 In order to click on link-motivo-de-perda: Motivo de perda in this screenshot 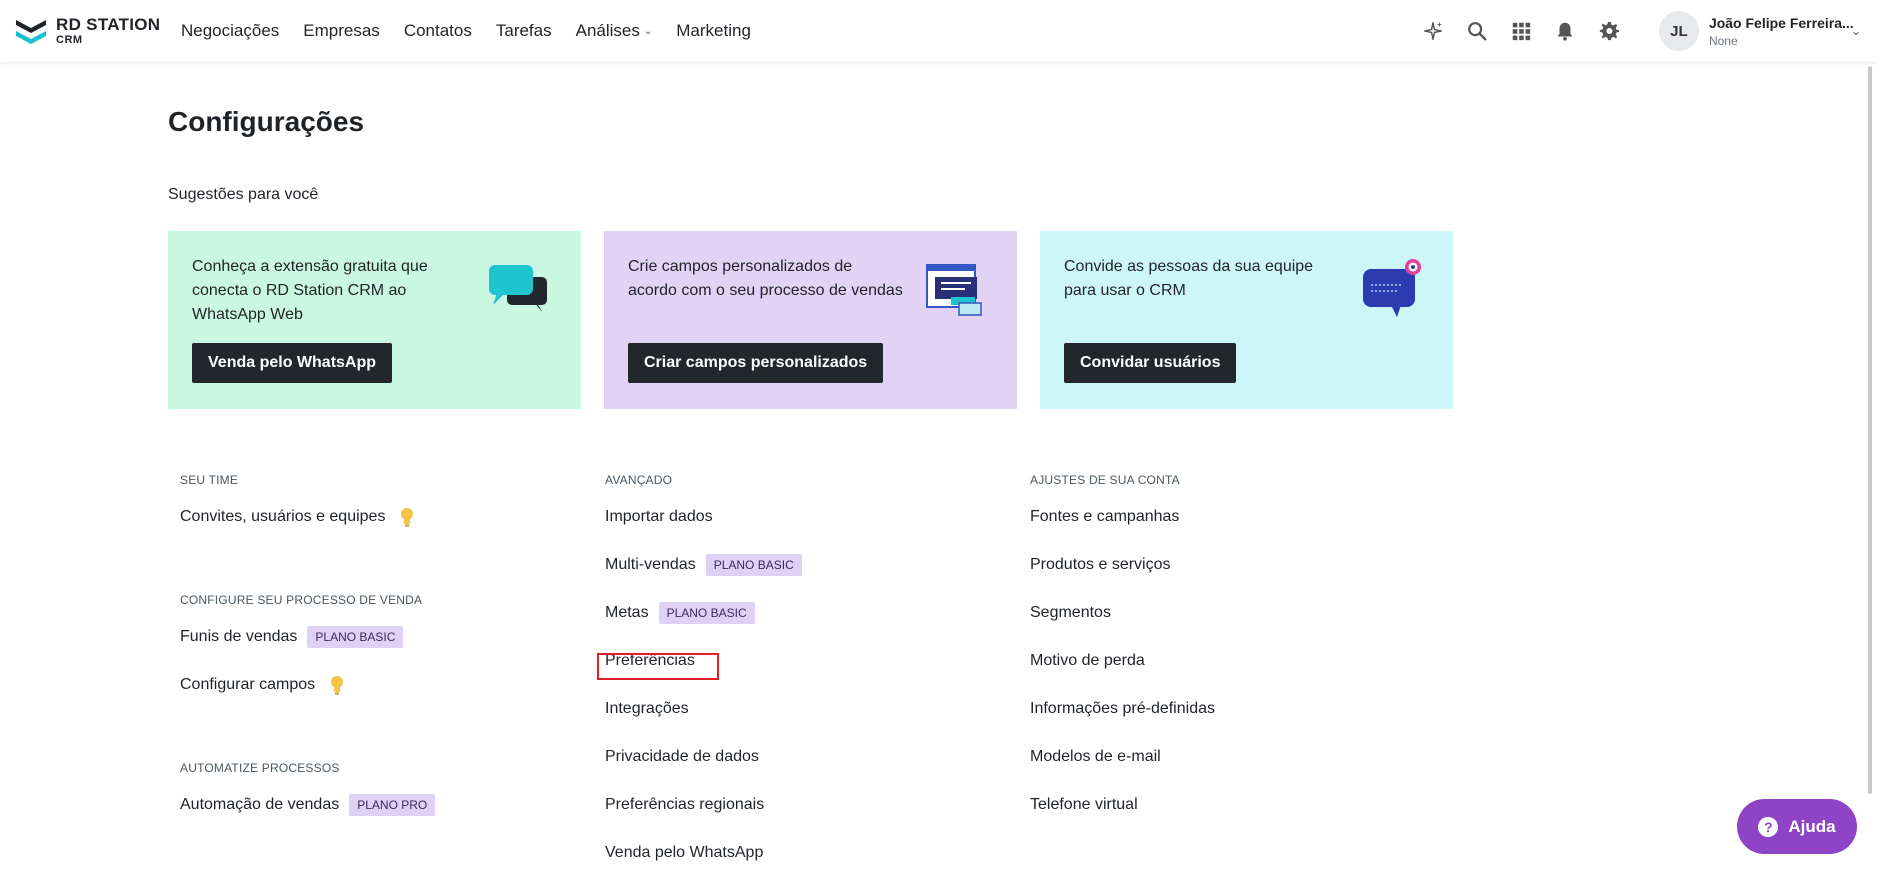, I will do `click(1220, 661)`.